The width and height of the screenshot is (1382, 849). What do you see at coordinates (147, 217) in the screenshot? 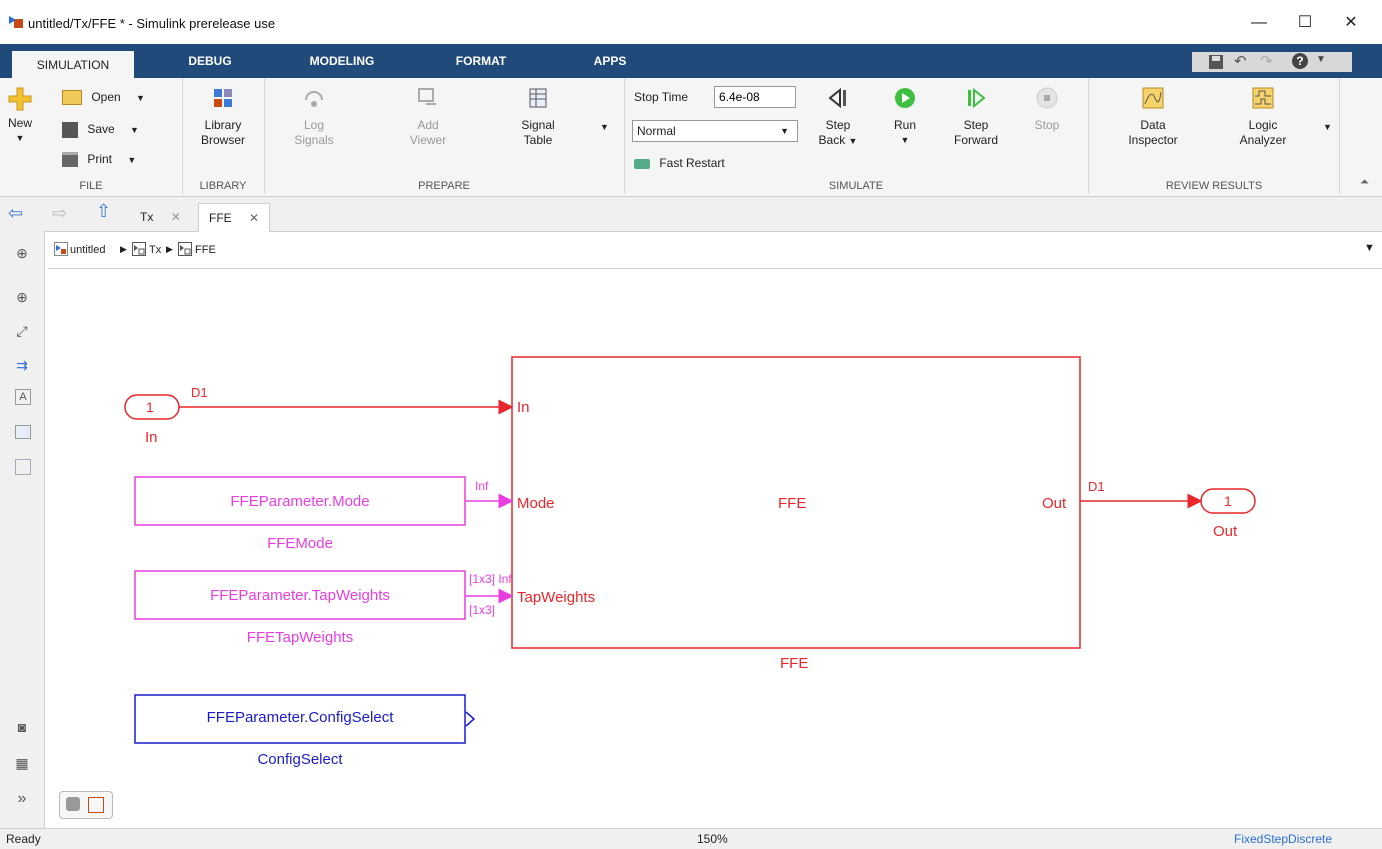
I see `tab-tx-label: Tx` at bounding box center [147, 217].